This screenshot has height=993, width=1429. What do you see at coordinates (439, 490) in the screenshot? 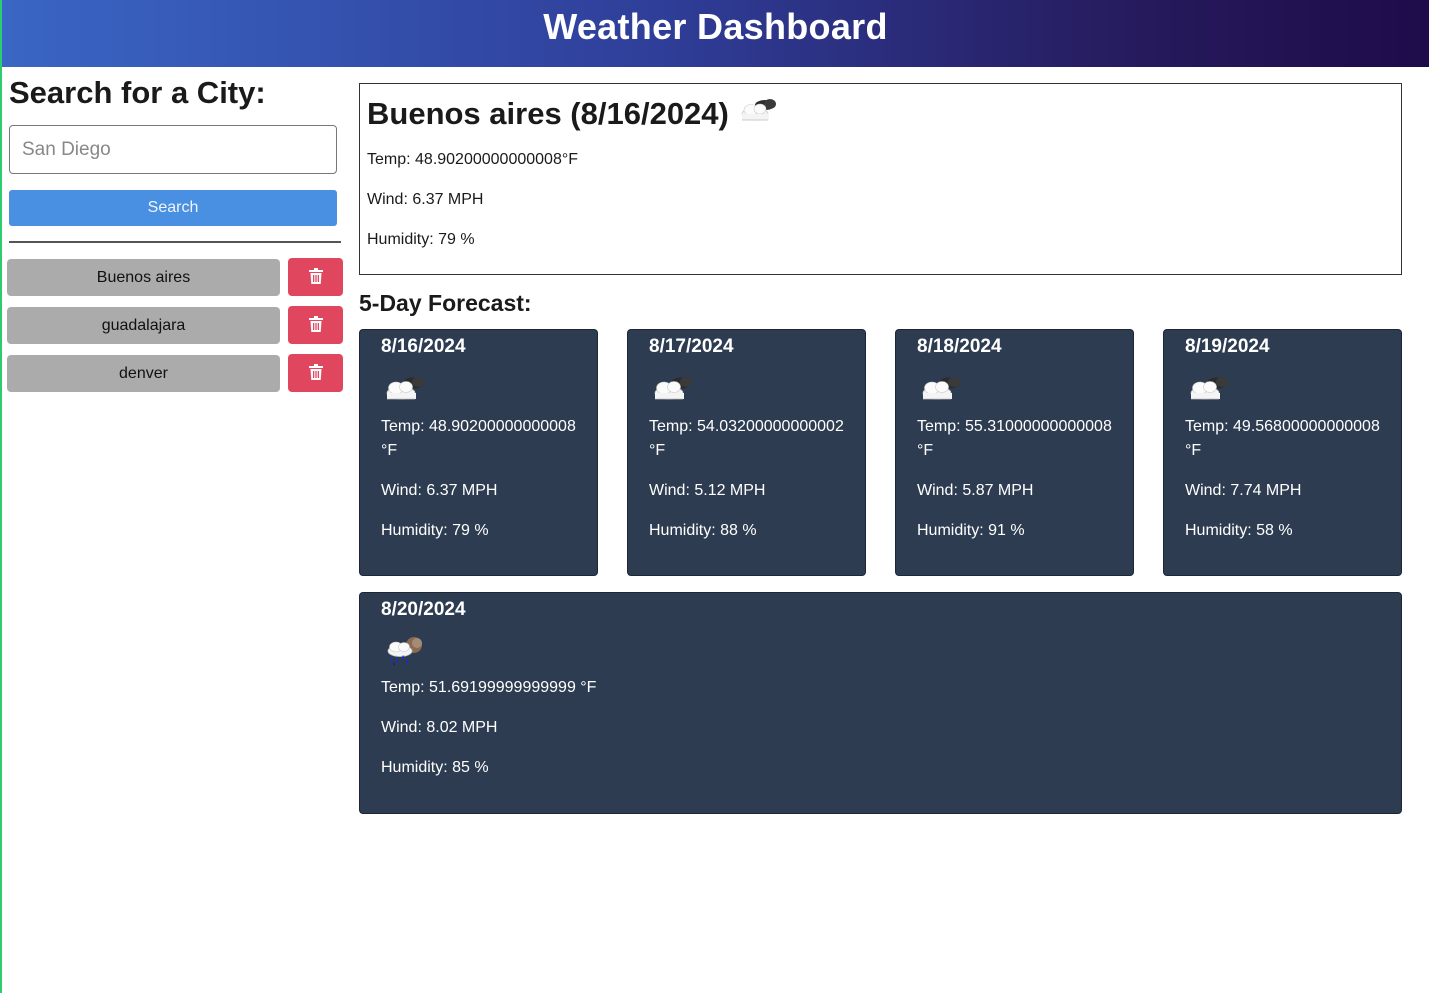
I see `forecast-wind: Wind: 6.37 MPH` at bounding box center [439, 490].